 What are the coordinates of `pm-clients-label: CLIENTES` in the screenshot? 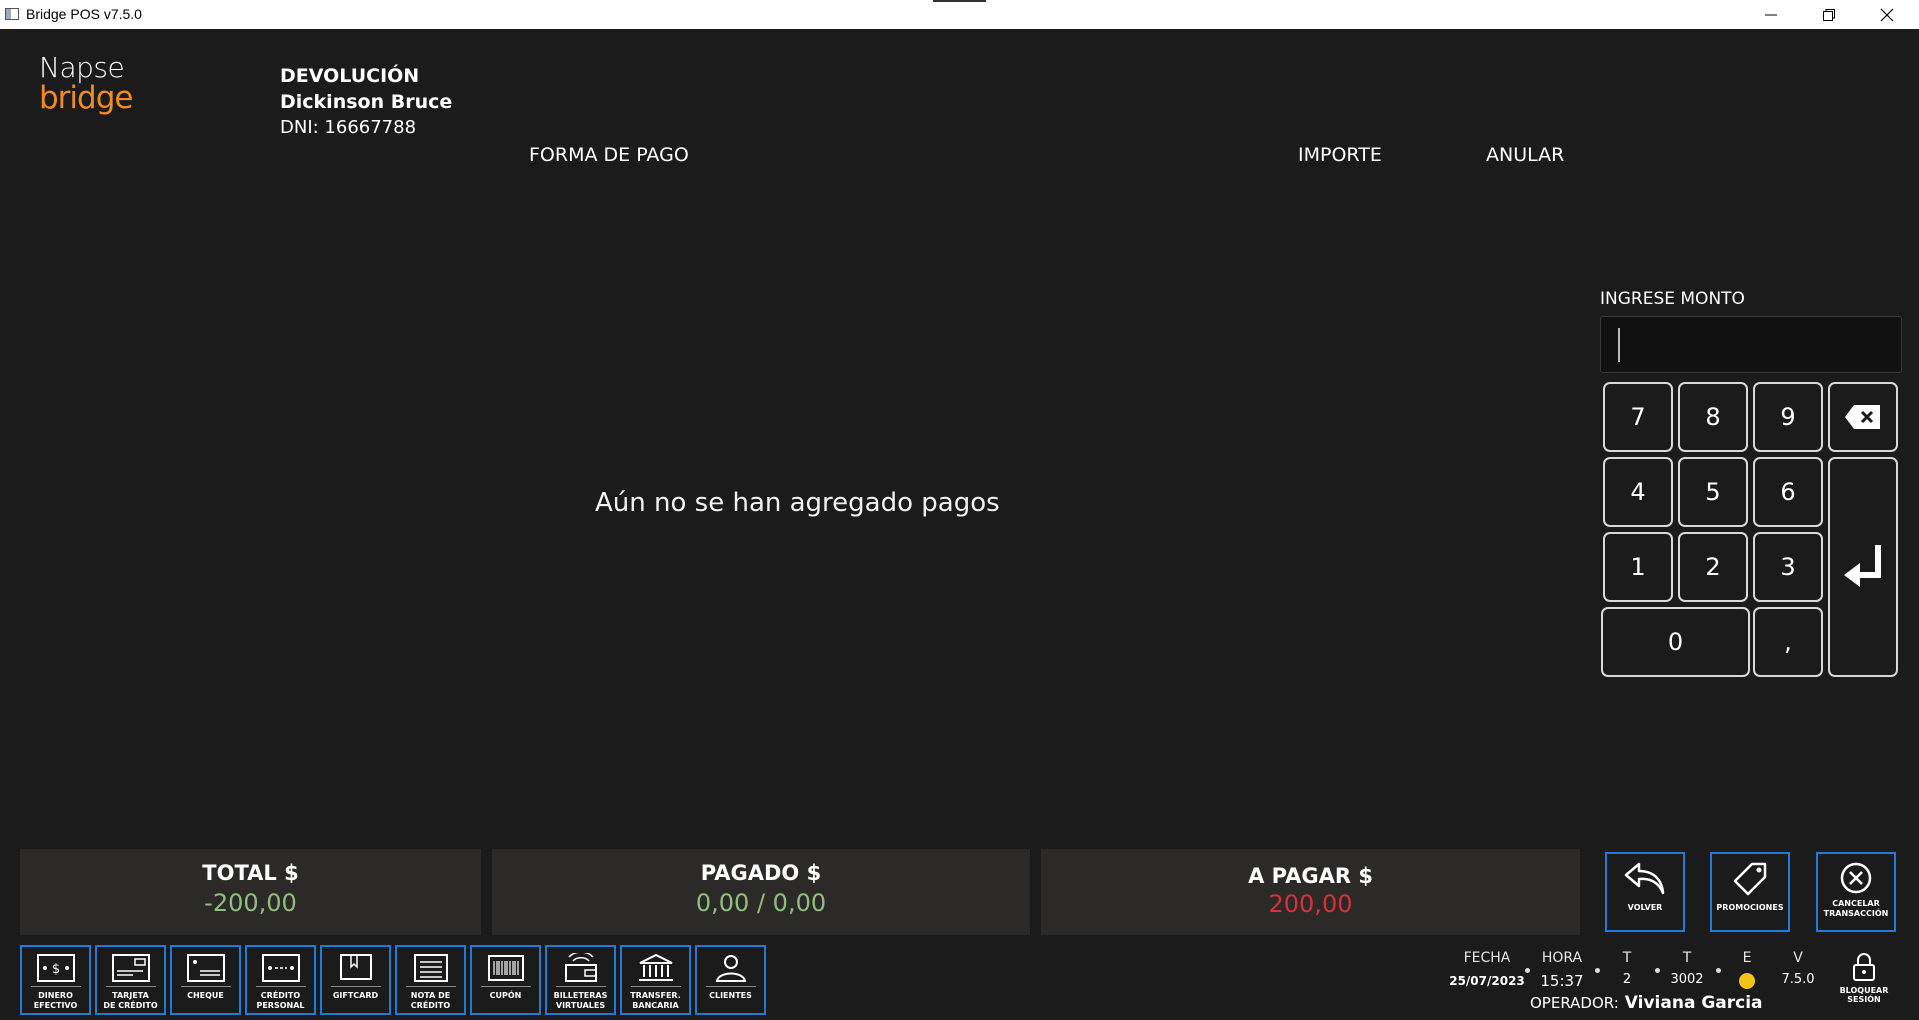 It's located at (730, 995).